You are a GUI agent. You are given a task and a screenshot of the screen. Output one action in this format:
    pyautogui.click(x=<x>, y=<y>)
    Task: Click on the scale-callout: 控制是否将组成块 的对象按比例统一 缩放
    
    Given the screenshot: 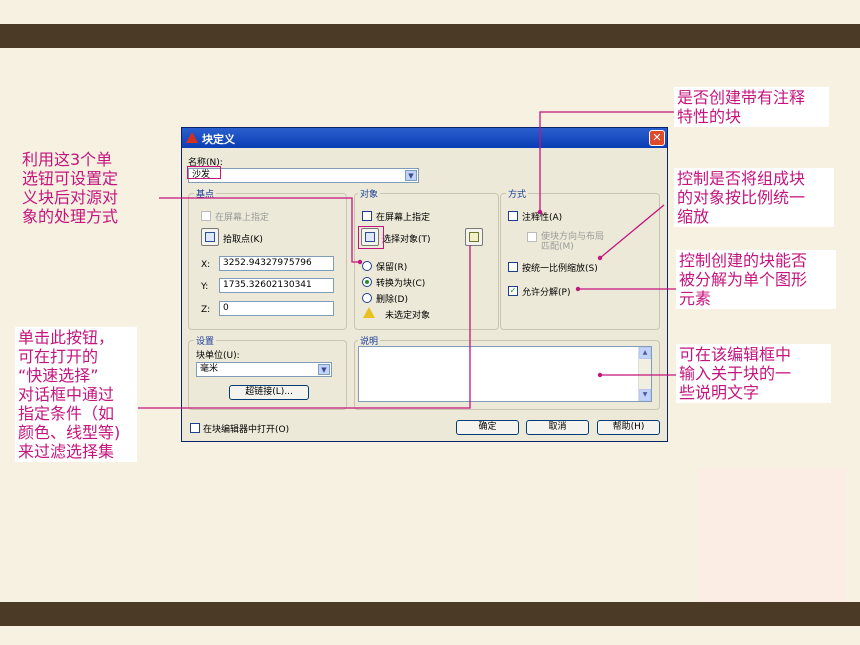 What is the action you would take?
    pyautogui.click(x=754, y=197)
    